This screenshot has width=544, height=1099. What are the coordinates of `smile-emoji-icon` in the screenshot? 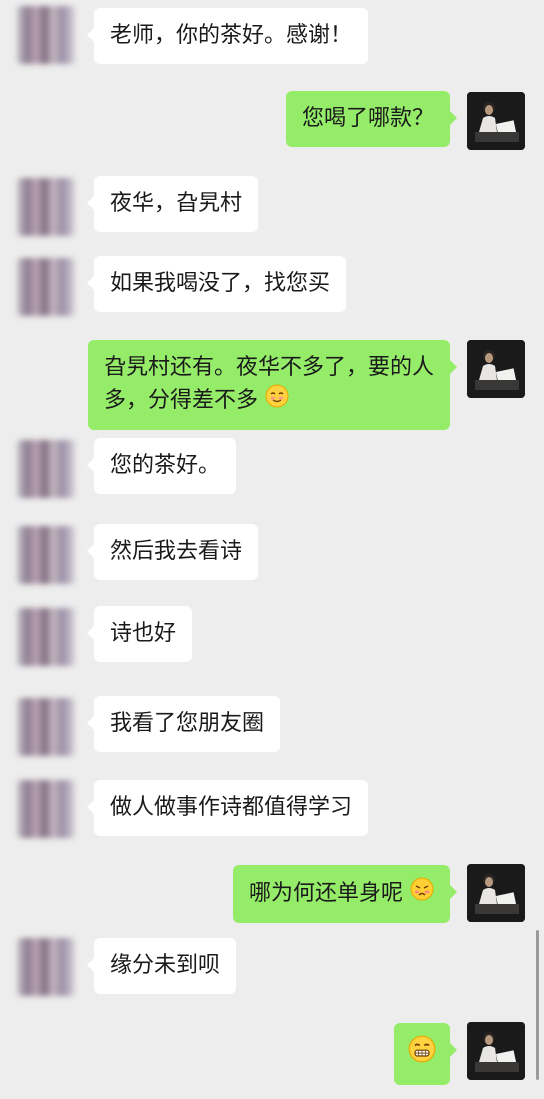 It's located at (277, 401).